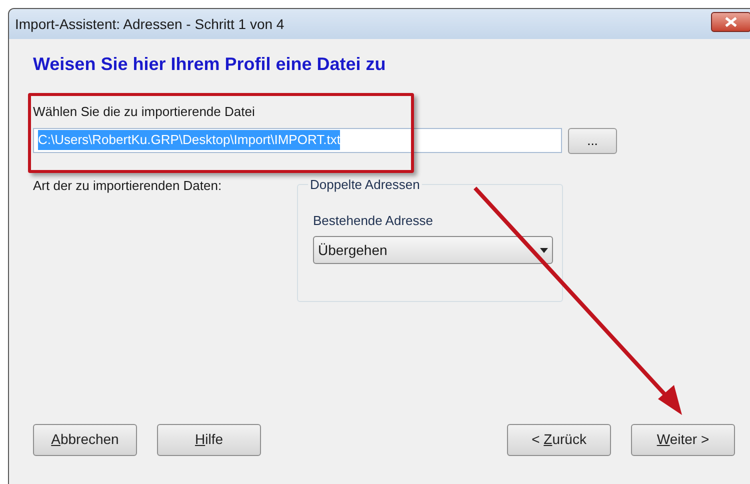  I want to click on existing-address-label: Bestehende Adresse, so click(373, 221).